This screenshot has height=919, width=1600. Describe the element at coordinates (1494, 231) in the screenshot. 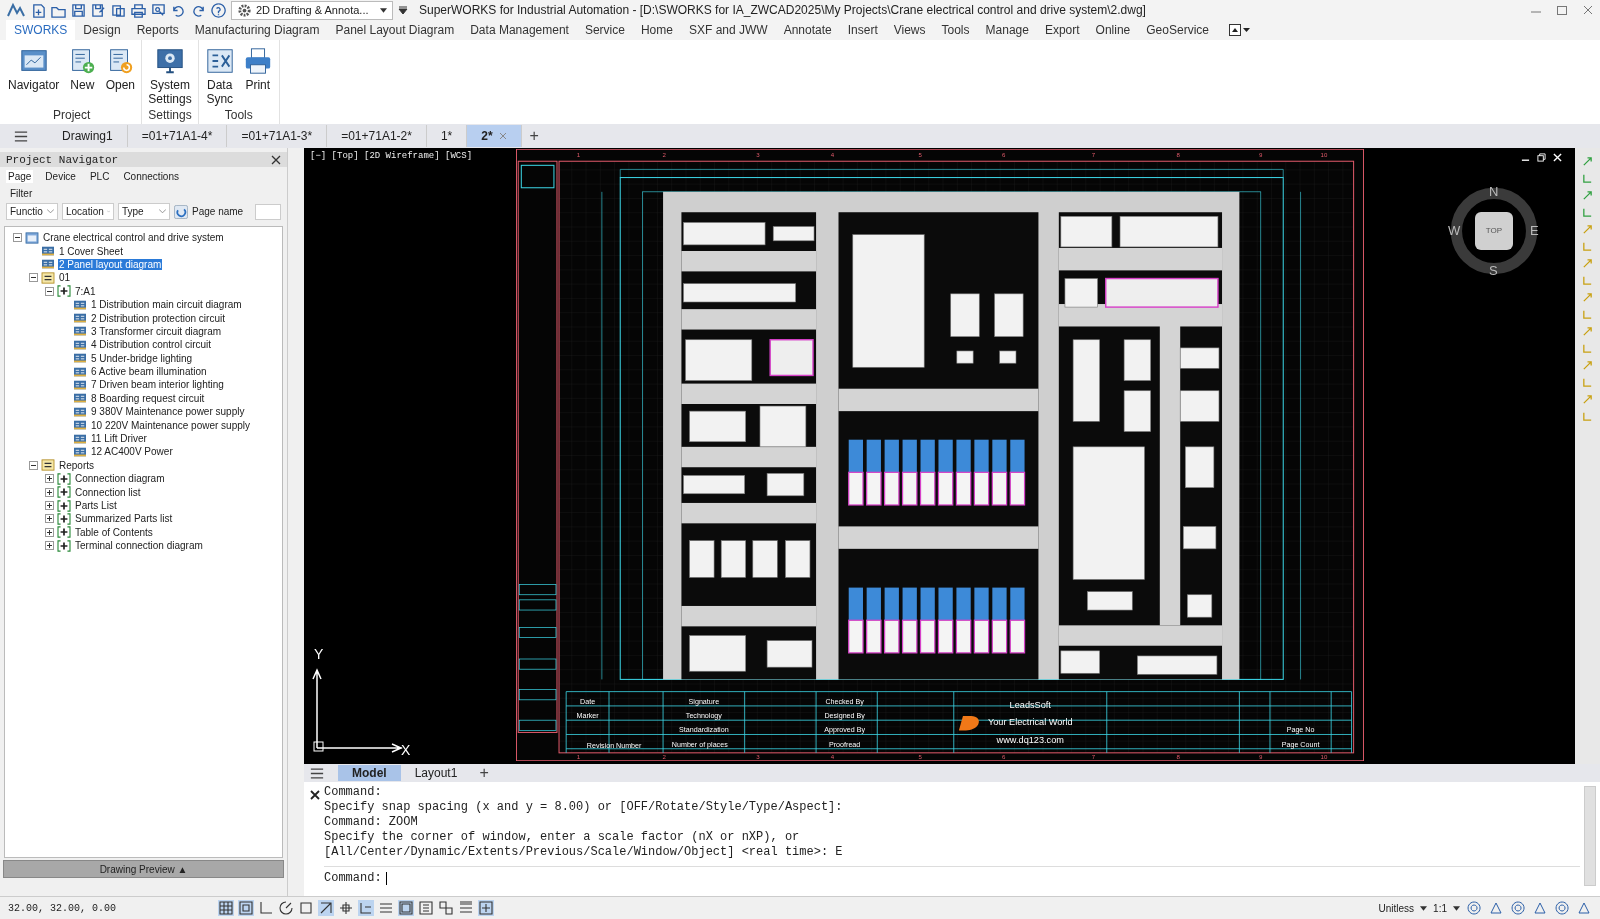

I see `view-cube-top: TOP` at that location.